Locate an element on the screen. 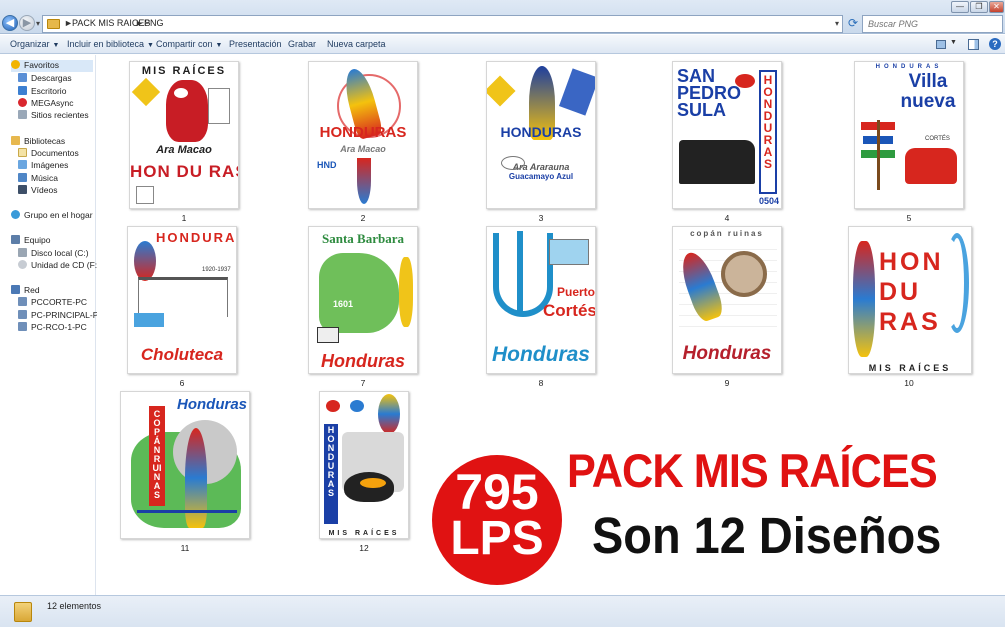  file-thumbnail: HONDURAS 1920-1937 Choluteca is located at coordinates (182, 300).